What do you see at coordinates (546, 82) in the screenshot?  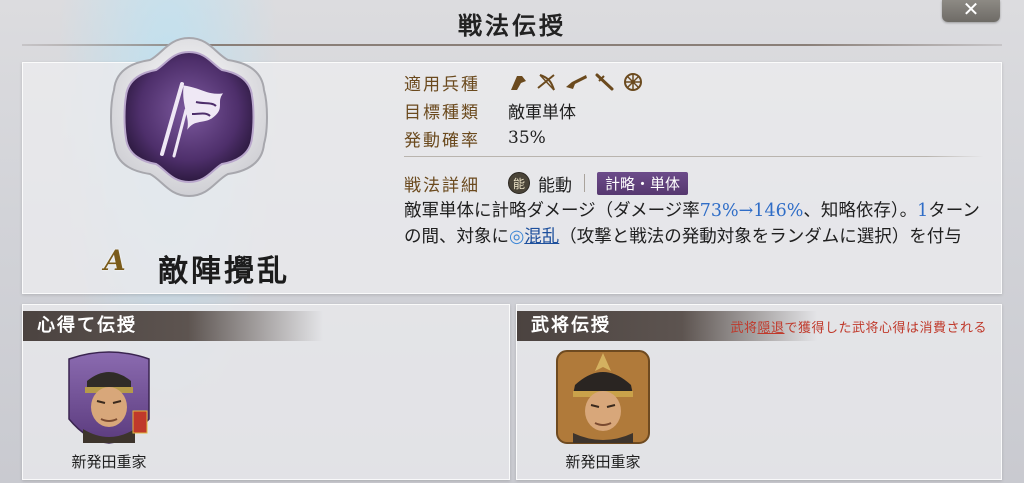 I see `bow-icon` at bounding box center [546, 82].